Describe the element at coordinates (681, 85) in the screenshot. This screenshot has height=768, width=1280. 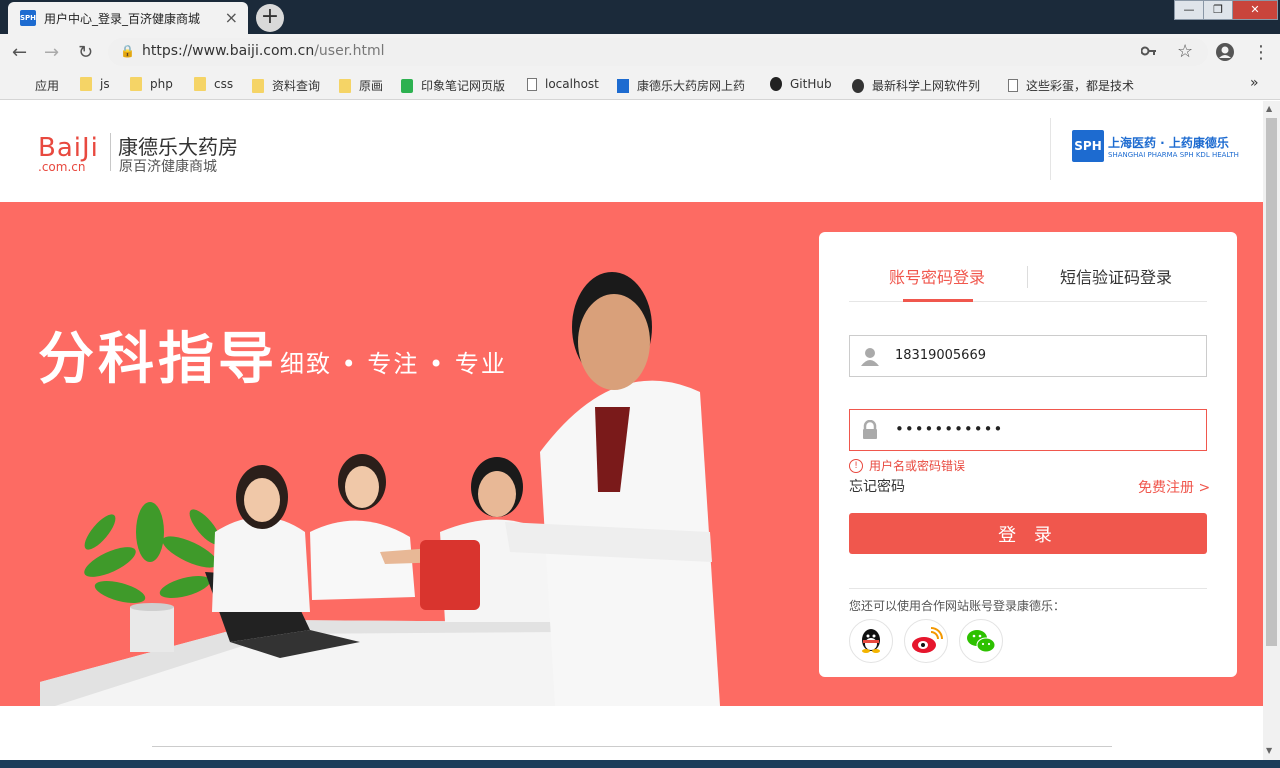
I see `bookmark-kdl: 康德乐大药房网上药` at that location.